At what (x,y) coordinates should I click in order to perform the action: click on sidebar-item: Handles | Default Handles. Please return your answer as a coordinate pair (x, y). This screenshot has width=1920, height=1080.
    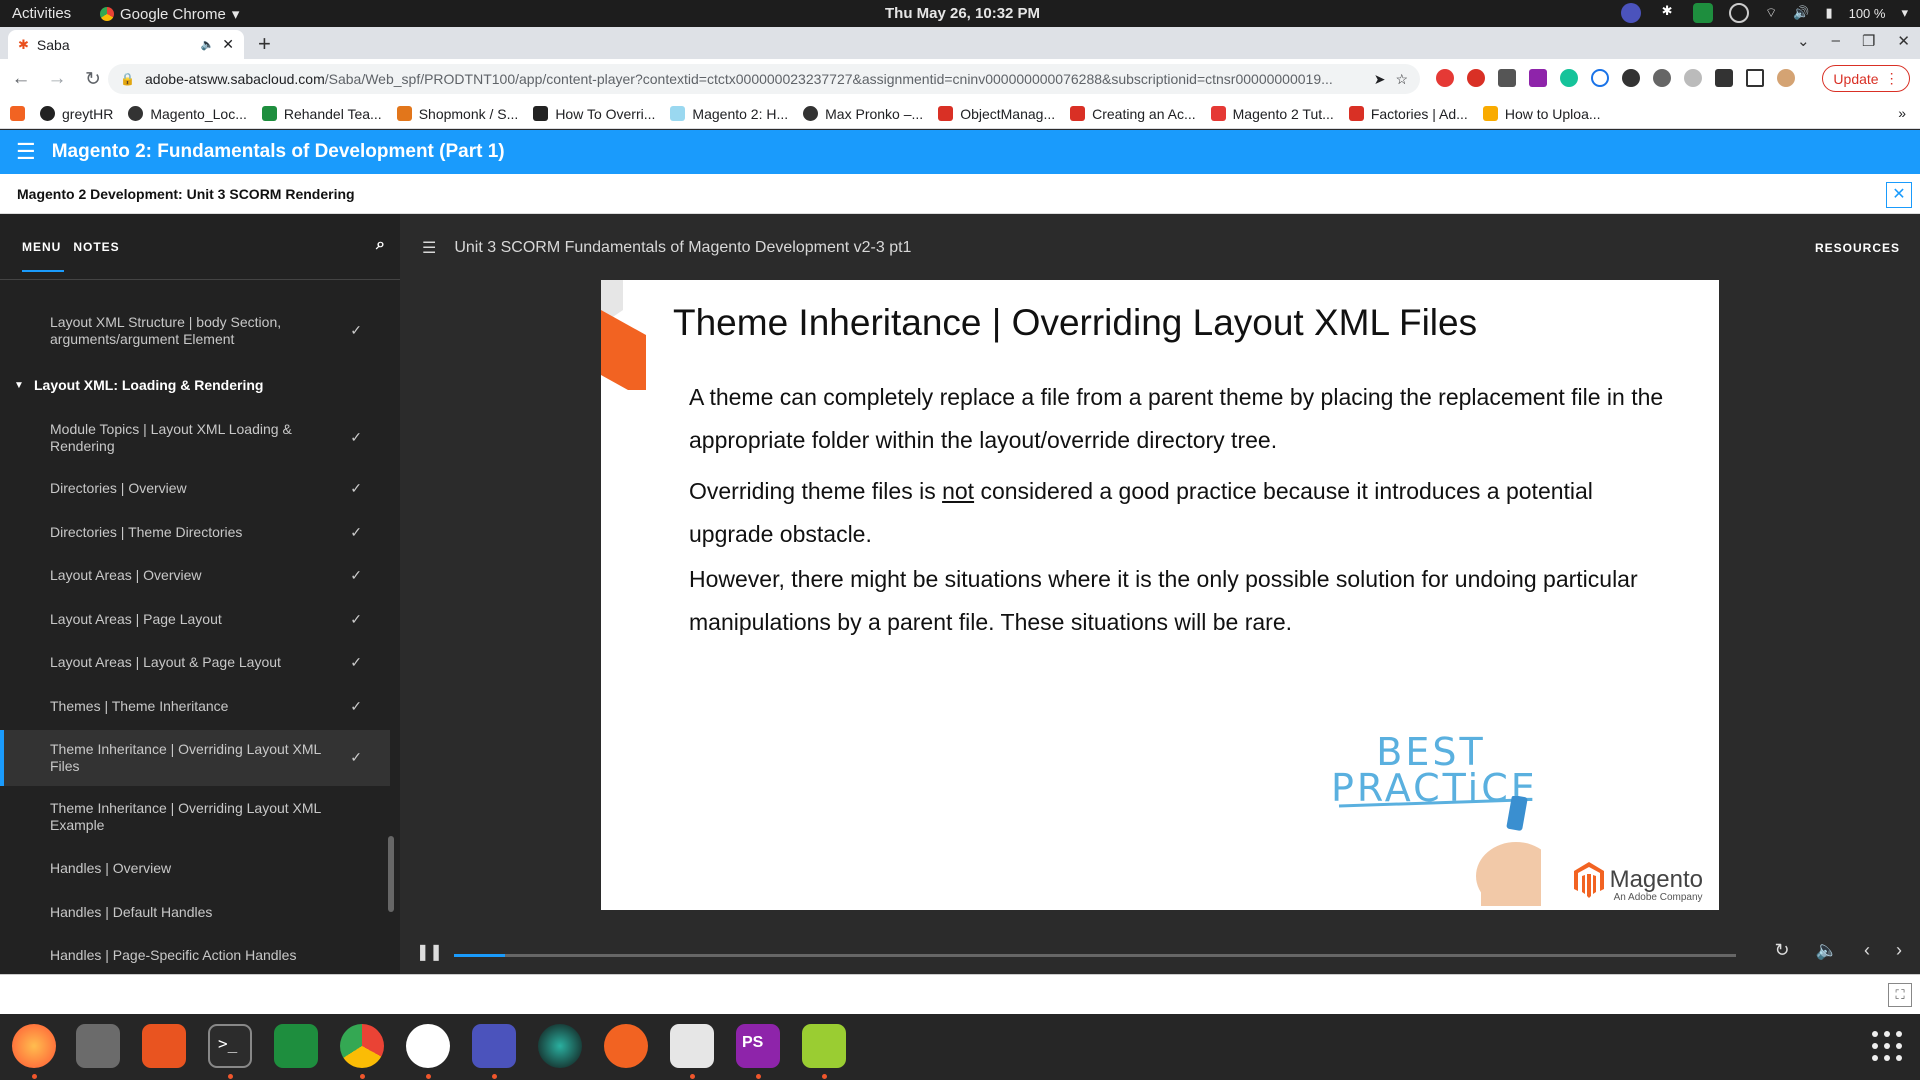
    Looking at the image, I should click on (195, 912).